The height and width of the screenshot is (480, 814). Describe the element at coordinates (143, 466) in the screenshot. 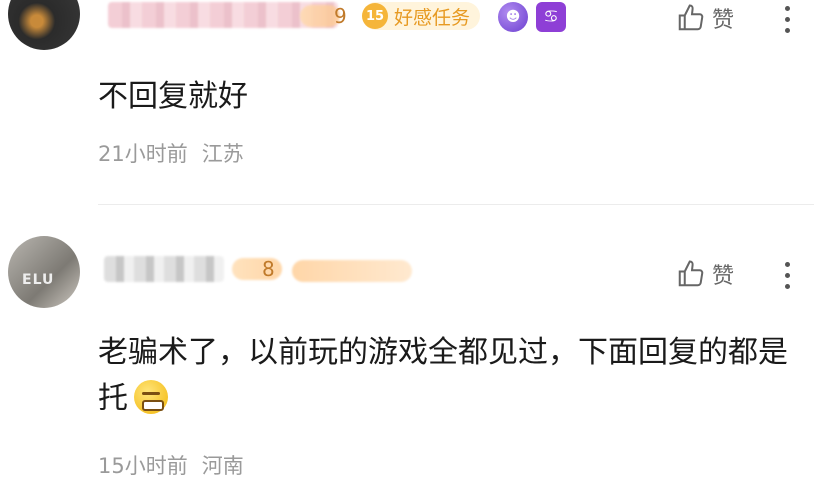

I see `timestamp: 15小时前` at that location.